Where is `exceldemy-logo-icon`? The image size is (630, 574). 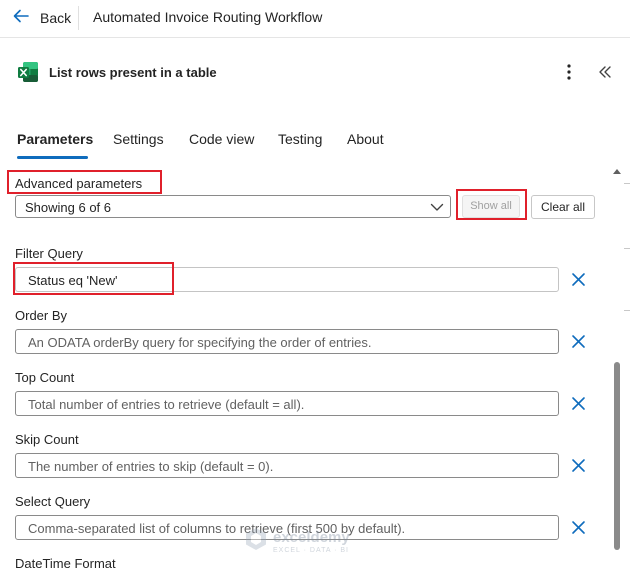
exceldemy-logo-icon is located at coordinates (256, 541).